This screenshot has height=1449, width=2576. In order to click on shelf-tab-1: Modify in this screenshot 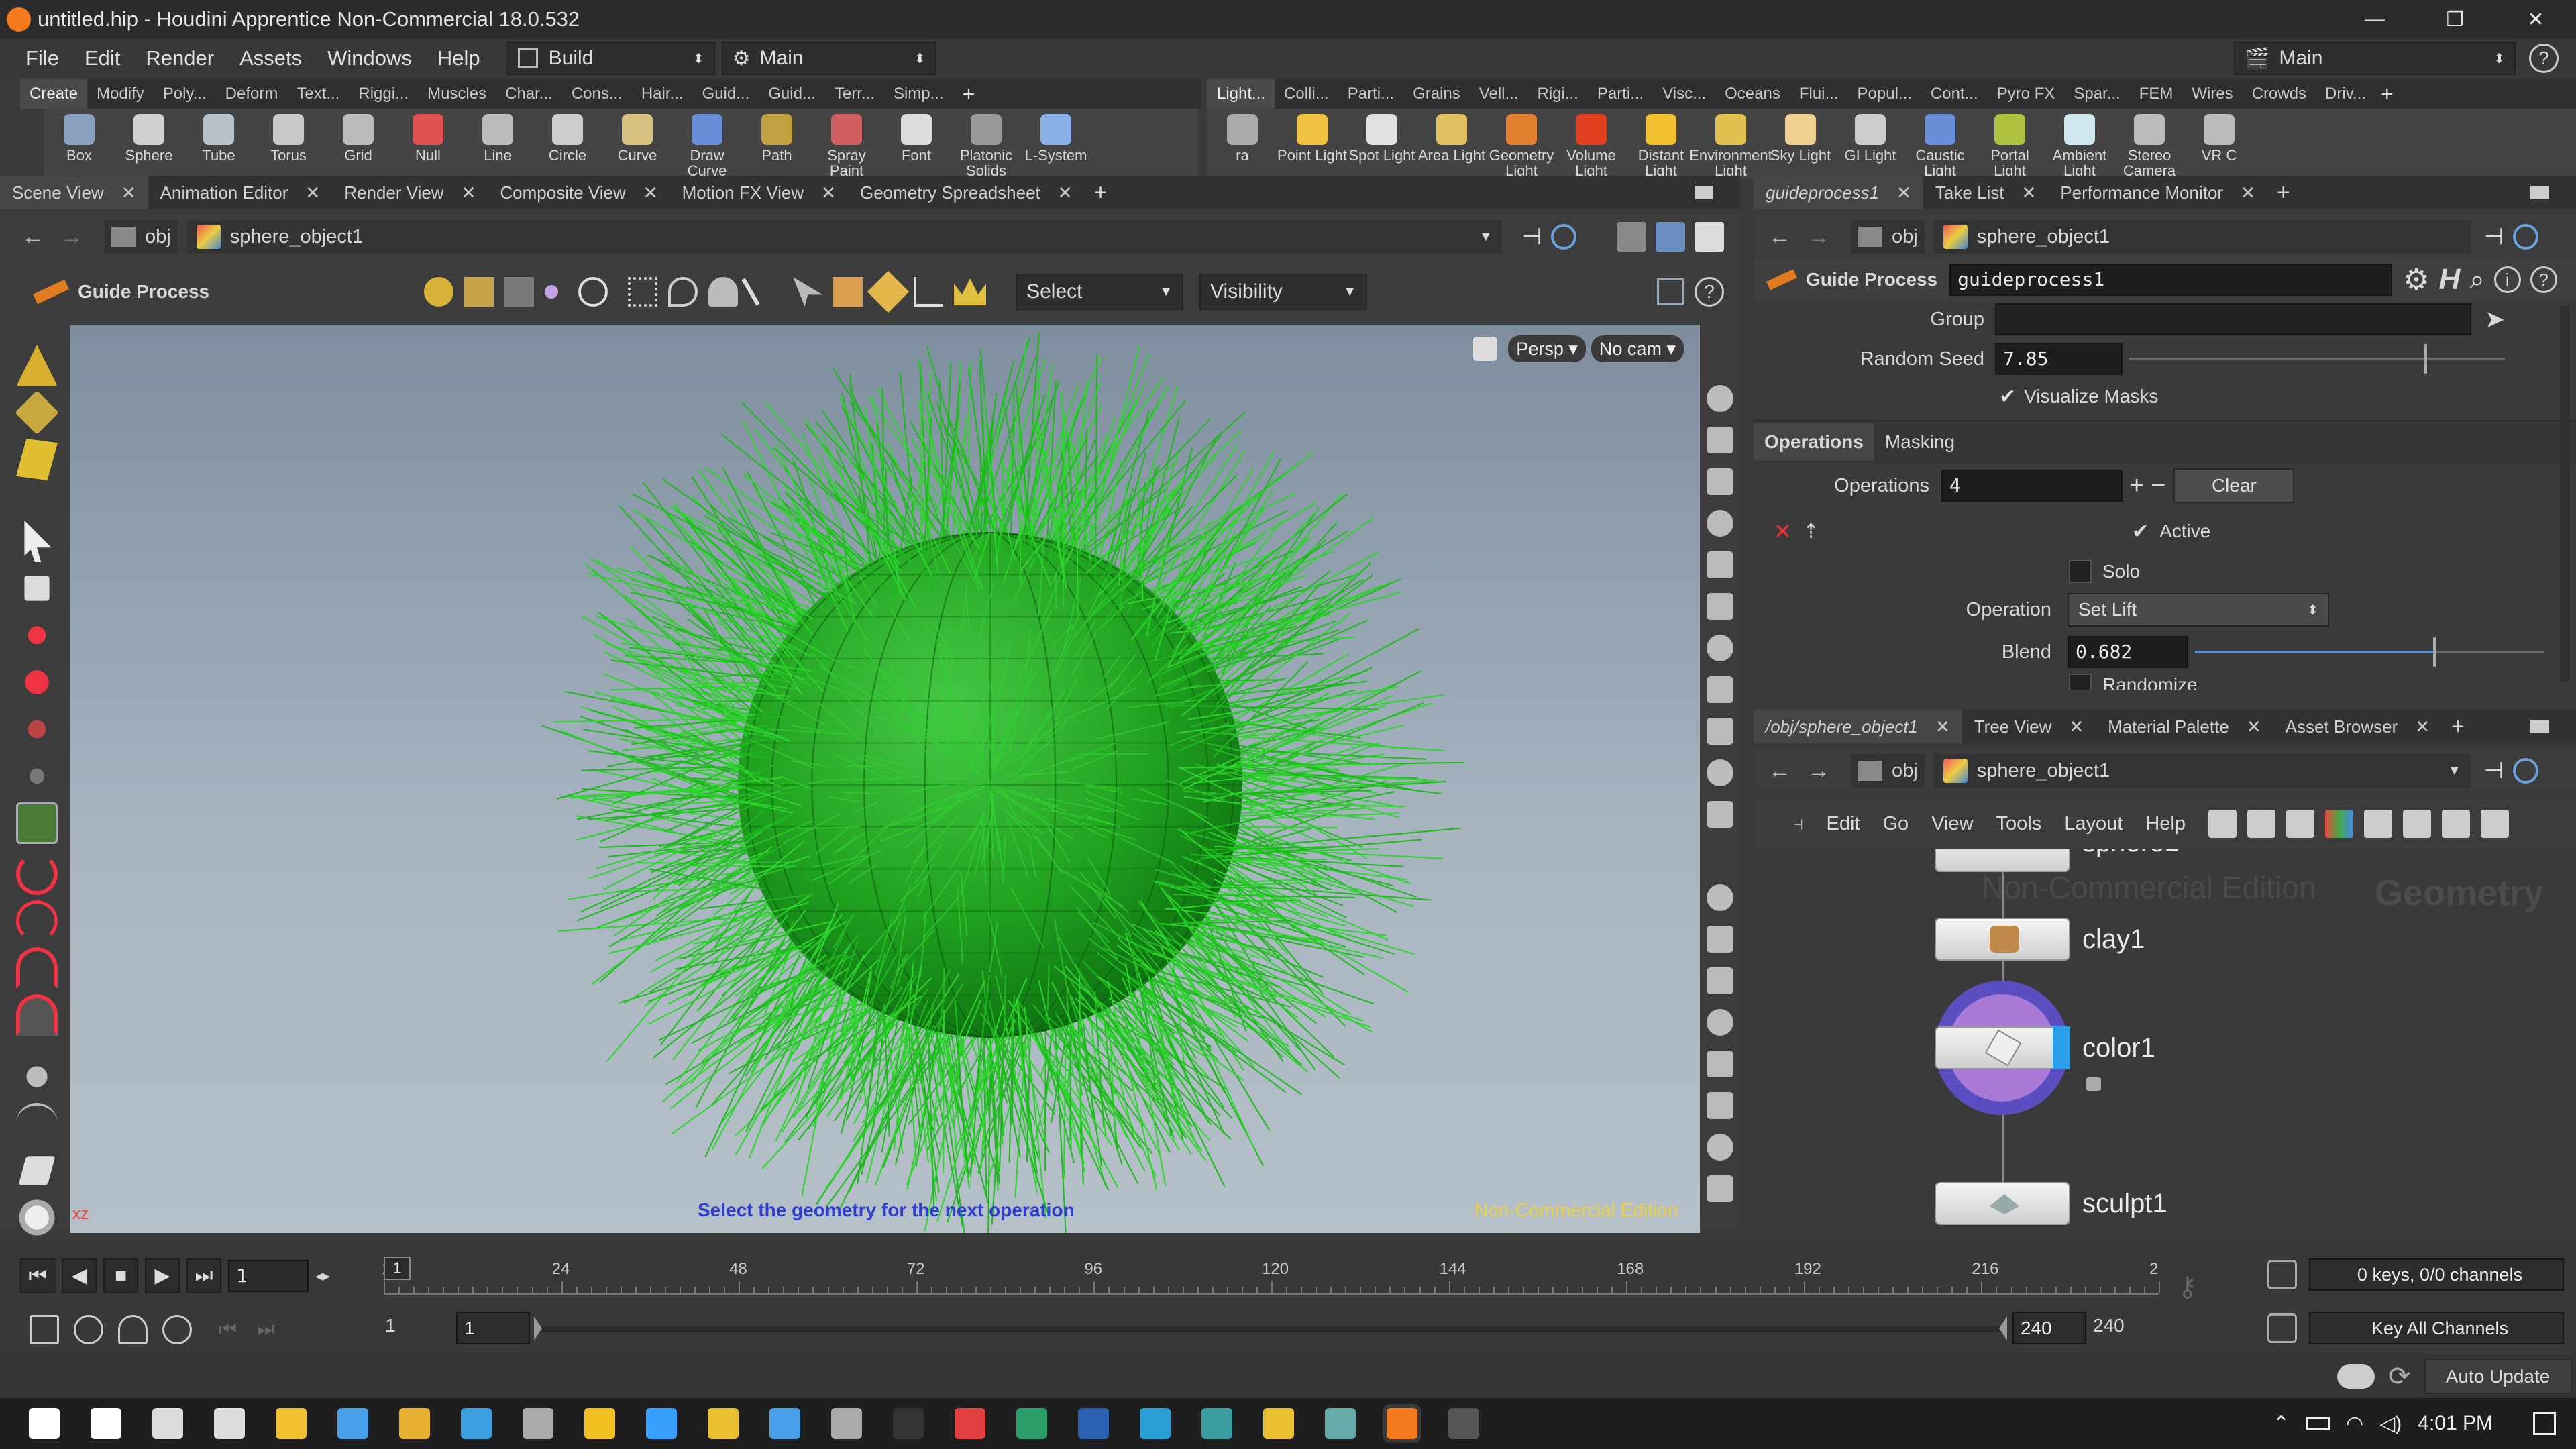, I will do `click(120, 94)`.